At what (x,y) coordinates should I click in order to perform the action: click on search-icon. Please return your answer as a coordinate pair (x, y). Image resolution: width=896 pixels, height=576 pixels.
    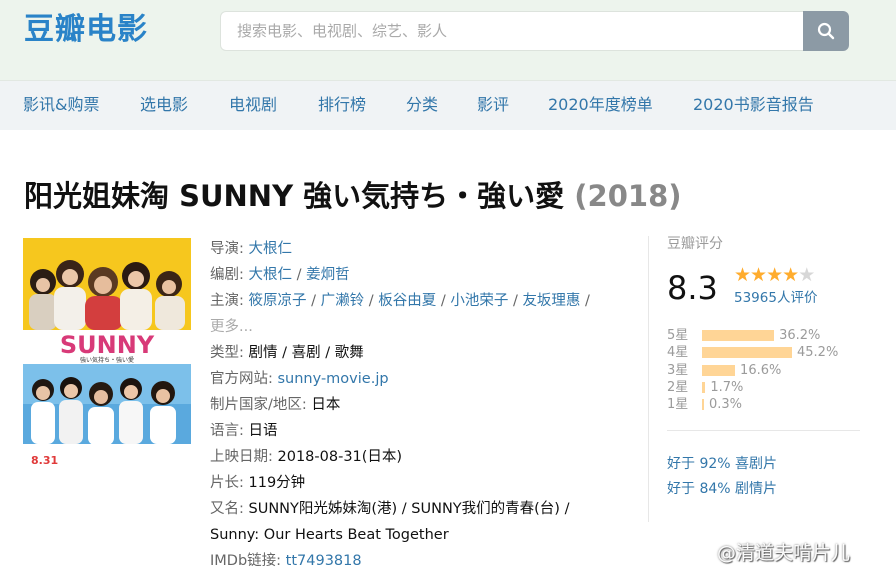
    Looking at the image, I should click on (826, 31).